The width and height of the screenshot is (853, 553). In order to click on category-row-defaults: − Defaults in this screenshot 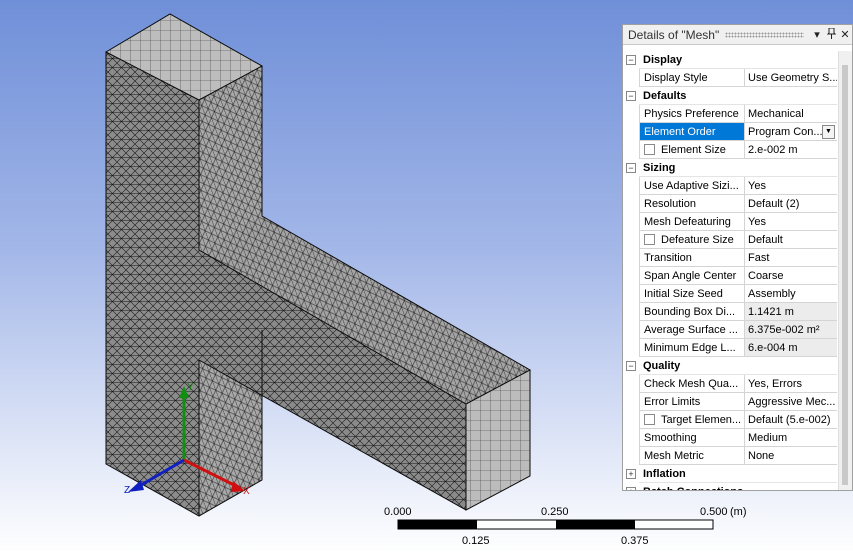, I will do `click(730, 96)`.